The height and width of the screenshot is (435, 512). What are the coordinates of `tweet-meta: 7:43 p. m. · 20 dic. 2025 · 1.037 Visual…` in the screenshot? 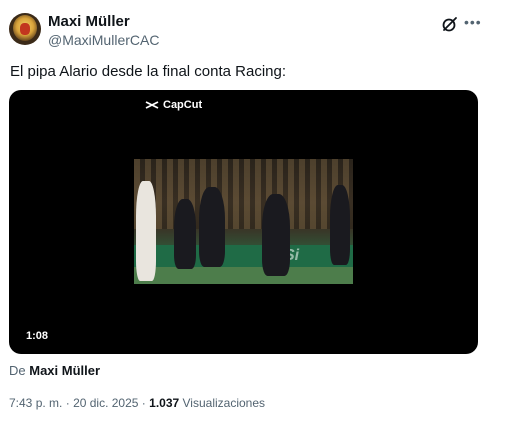 It's located at (137, 403).